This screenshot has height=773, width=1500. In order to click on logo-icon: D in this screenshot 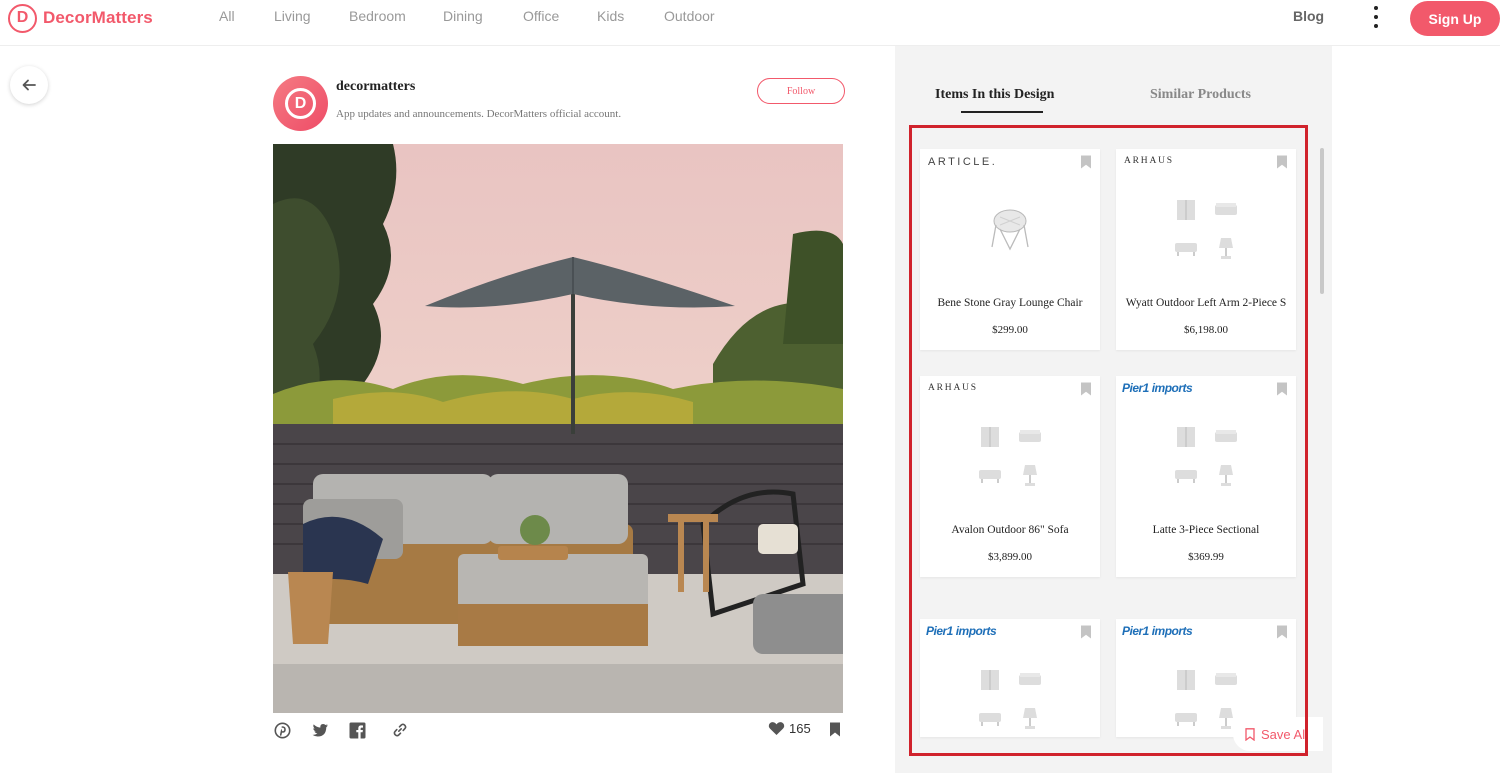, I will do `click(22, 18)`.